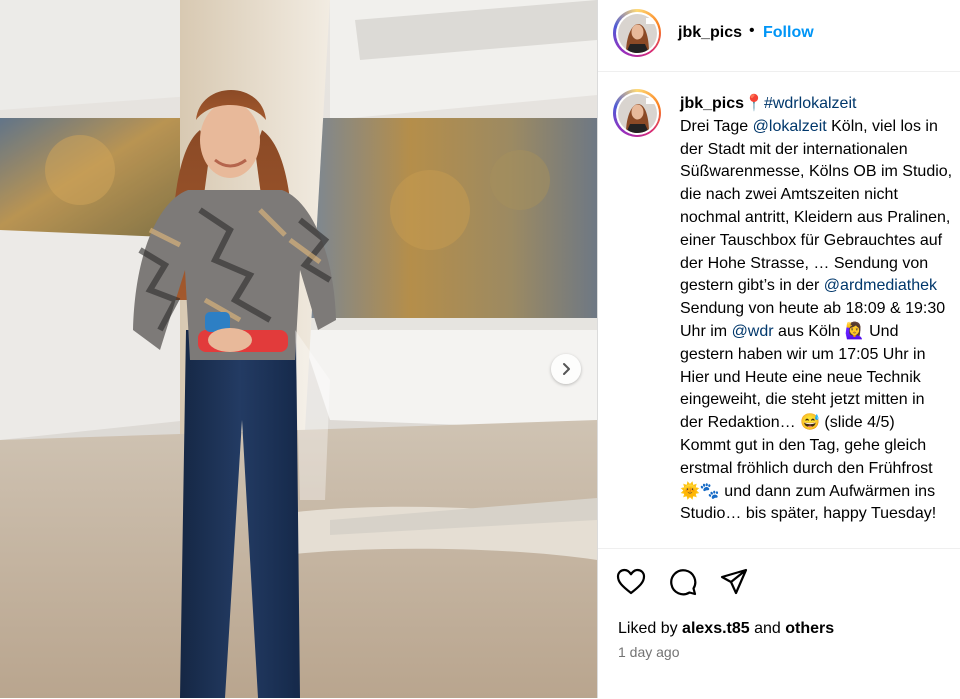 The width and height of the screenshot is (960, 699). I want to click on next-slide-button, so click(566, 369).